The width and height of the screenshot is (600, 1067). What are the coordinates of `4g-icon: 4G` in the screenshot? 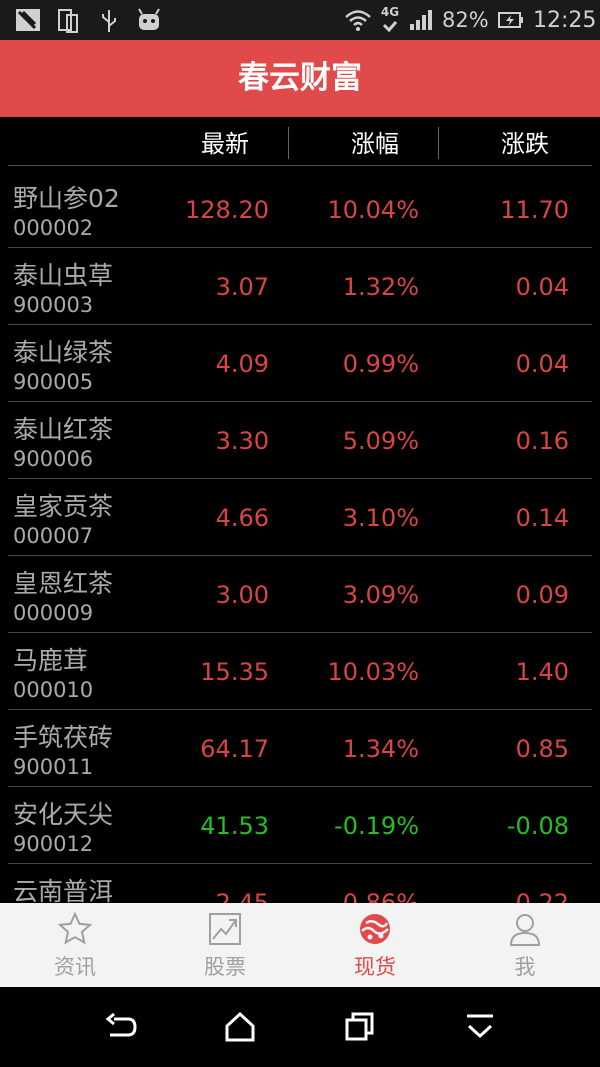 It's located at (390, 20).